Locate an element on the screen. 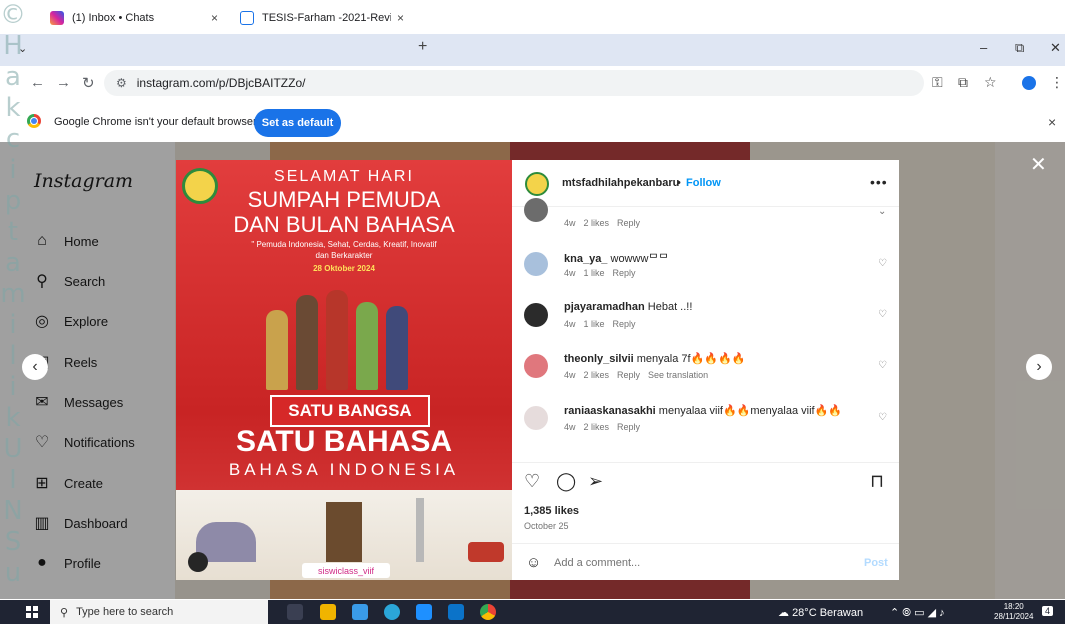  system-tray-icons: ⌃ ⦾ ▭ ◢ ♪ is located at coordinates (917, 613).